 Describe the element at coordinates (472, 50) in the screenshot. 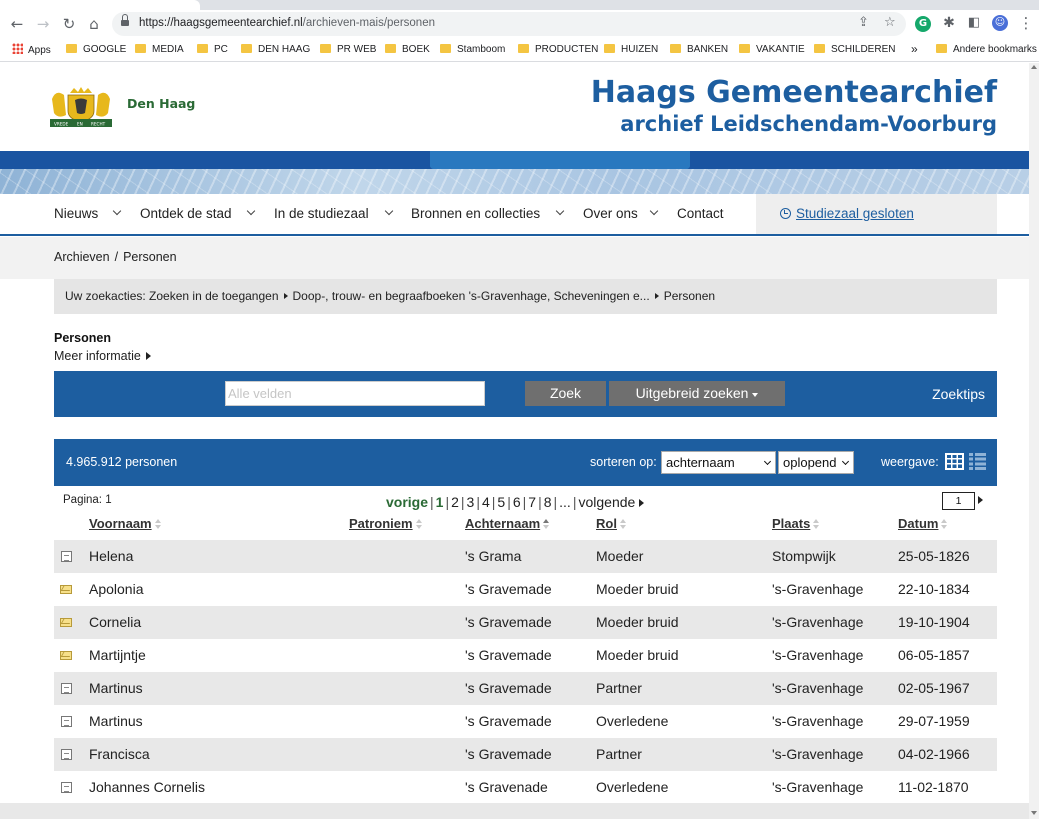

I see `bookmark-stamboom: Stamboom` at that location.